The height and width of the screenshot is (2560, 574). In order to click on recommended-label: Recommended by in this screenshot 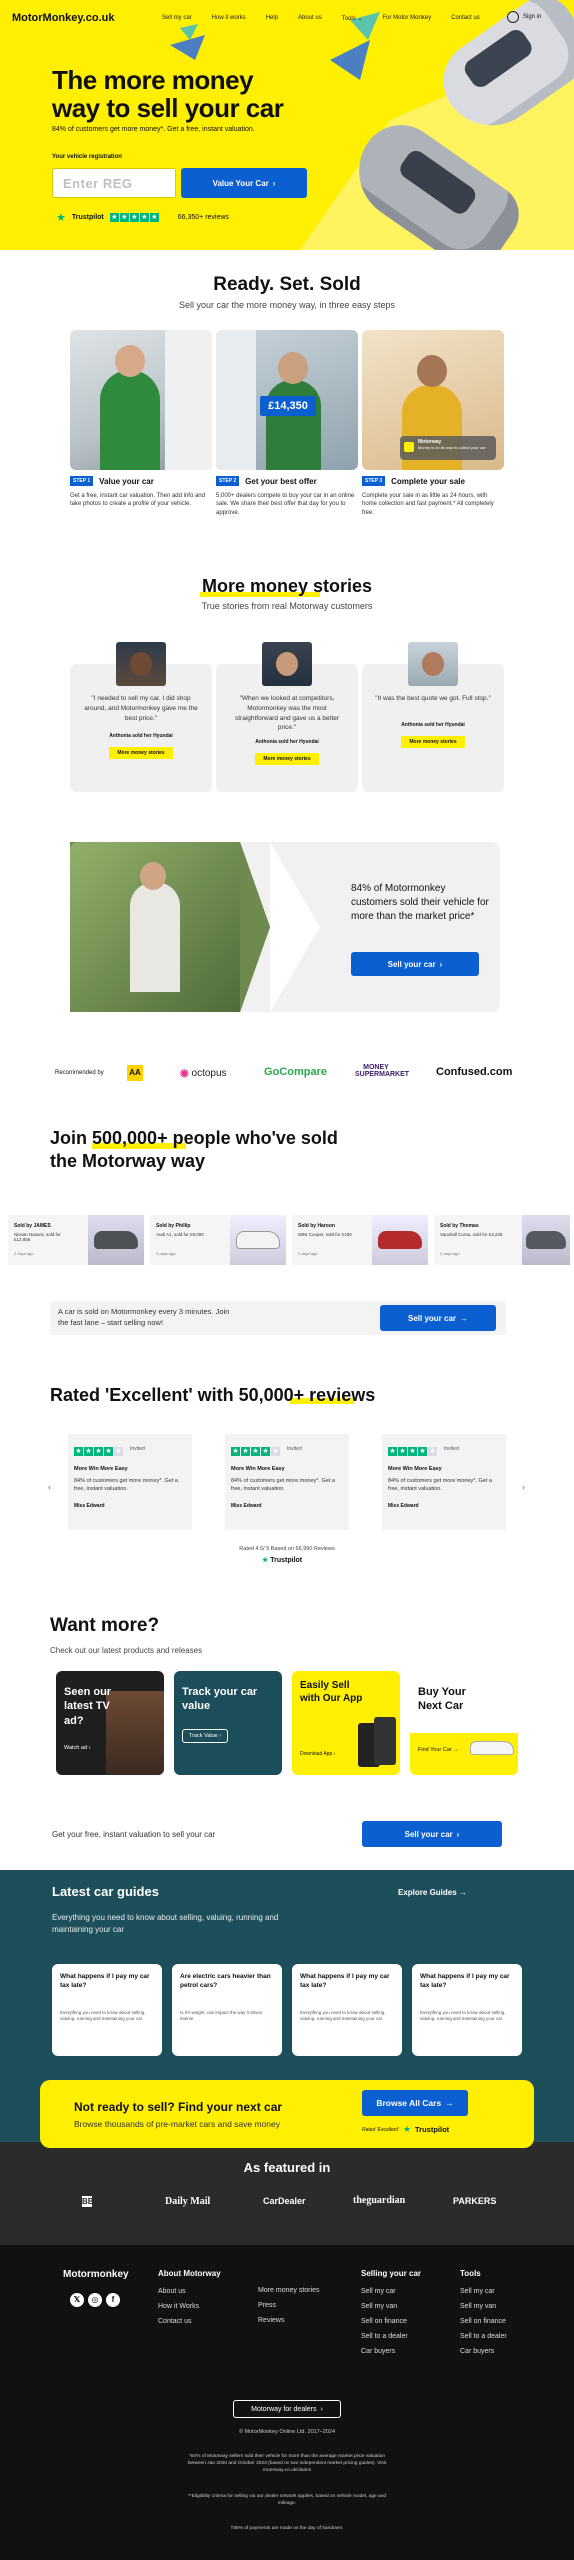, I will do `click(79, 1073)`.